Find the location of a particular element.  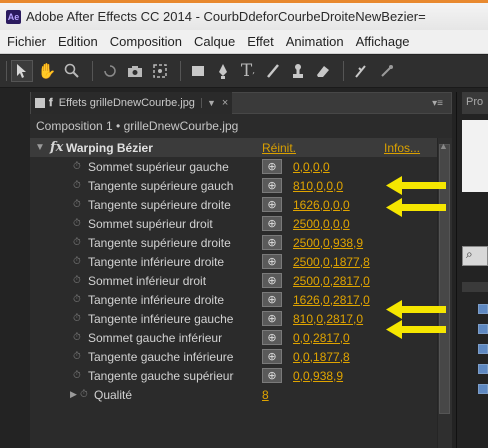

twirl-down-icon: ▼ is located at coordinates (40, 147).